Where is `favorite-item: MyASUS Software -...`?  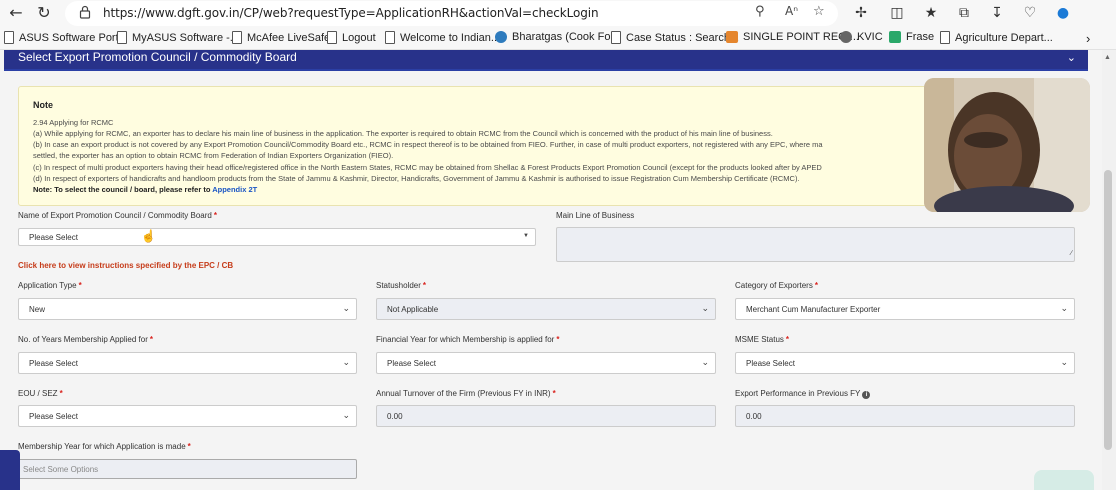
favorite-item: MyASUS Software -... is located at coordinates (178, 37).